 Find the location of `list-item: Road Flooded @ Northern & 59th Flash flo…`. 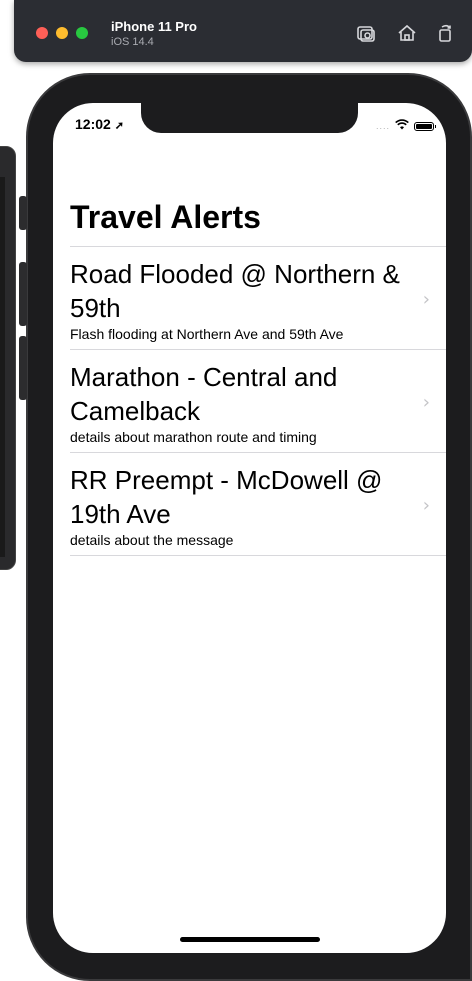

list-item: Road Flooded @ Northern & 59th Flash flo… is located at coordinates (258, 298).